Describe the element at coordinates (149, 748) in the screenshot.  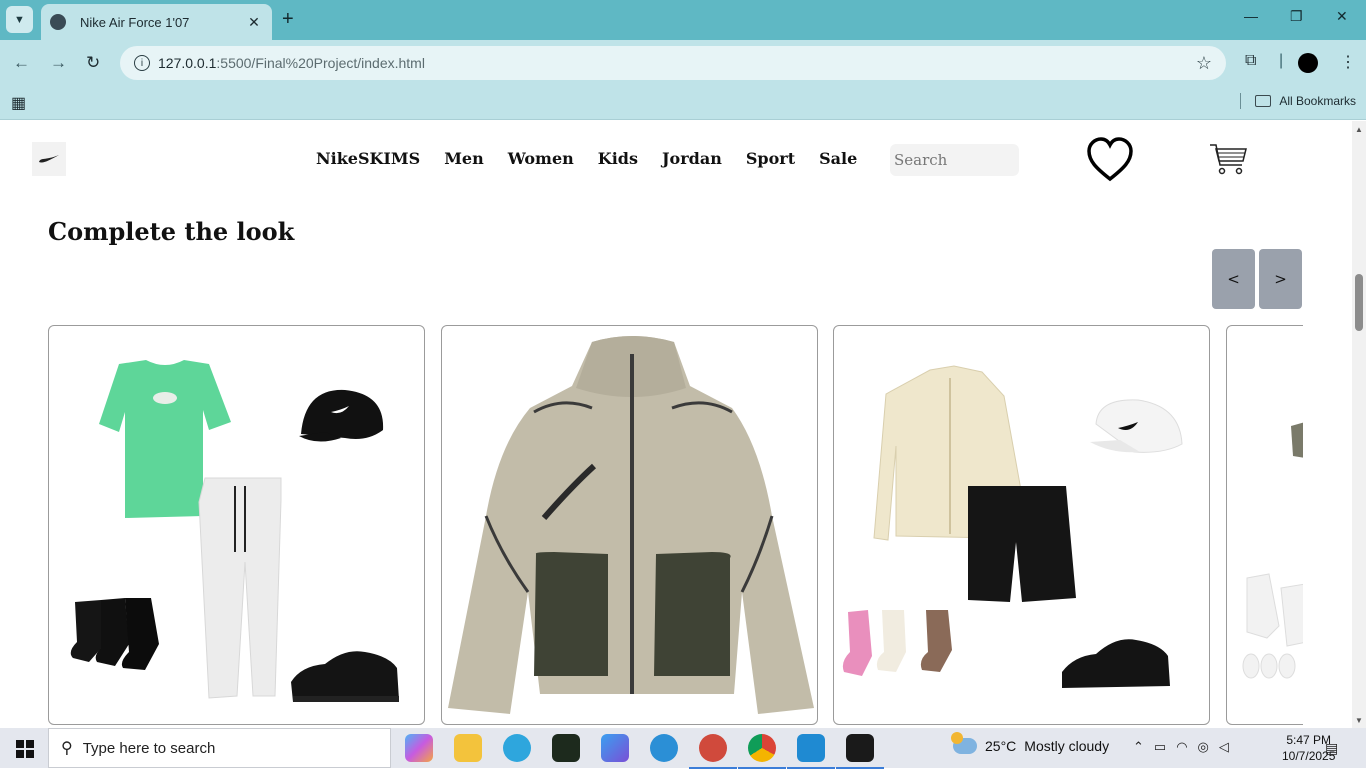
I see `taskbar-search-placeholder: Type here to search` at that location.